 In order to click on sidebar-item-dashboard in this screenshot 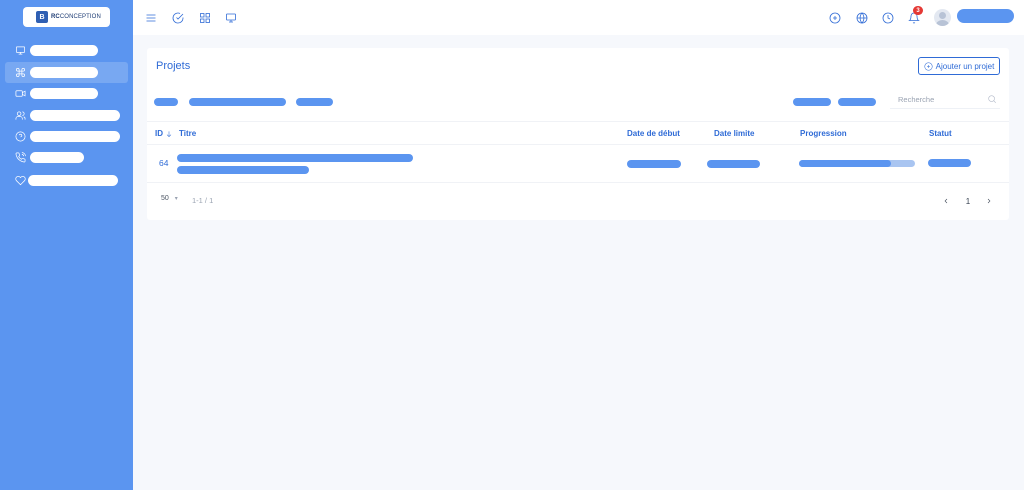, I will do `click(66, 50)`.